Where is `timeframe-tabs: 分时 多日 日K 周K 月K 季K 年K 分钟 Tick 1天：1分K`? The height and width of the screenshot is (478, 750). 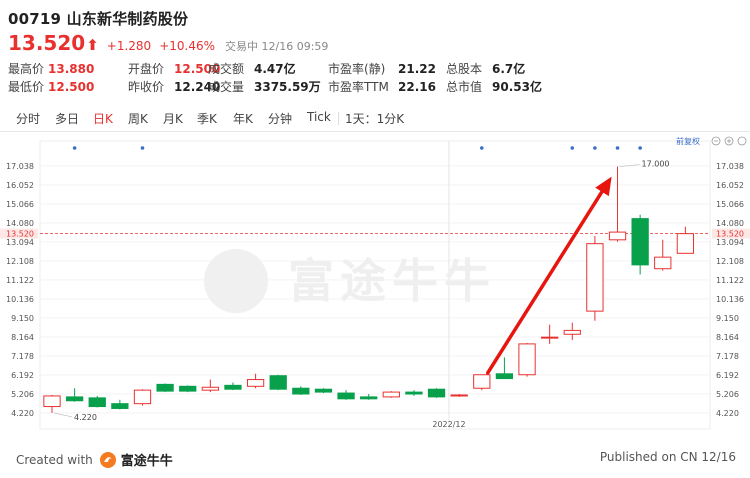
timeframe-tabs: 分时 多日 日K 周K 月K 季K 年K 分钟 Tick 1天：1分K is located at coordinates (375, 119).